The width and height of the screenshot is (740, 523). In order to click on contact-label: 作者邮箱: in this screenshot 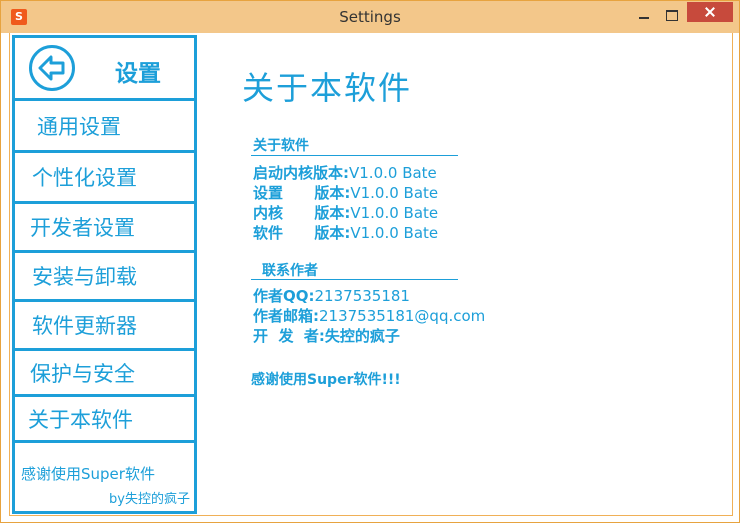, I will do `click(286, 316)`.